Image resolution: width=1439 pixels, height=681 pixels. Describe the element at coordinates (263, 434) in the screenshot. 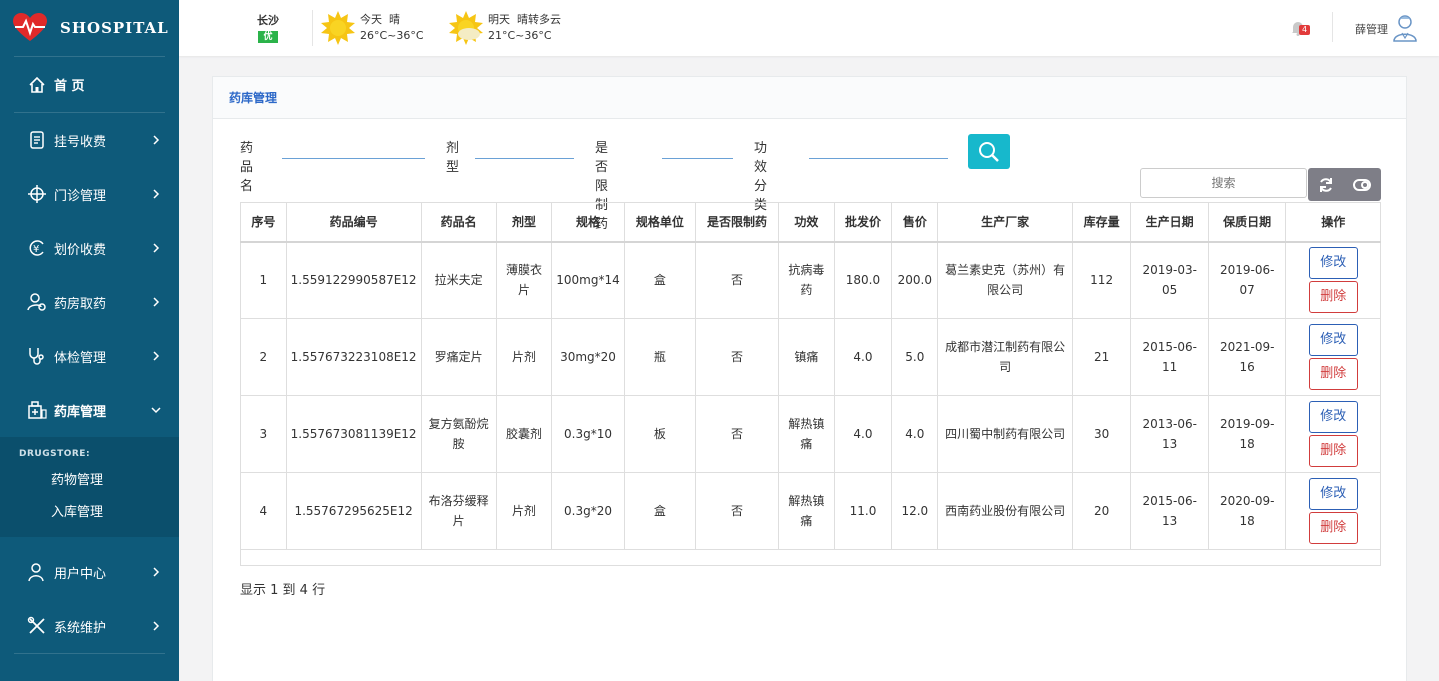

I see `table-cell: 3` at that location.